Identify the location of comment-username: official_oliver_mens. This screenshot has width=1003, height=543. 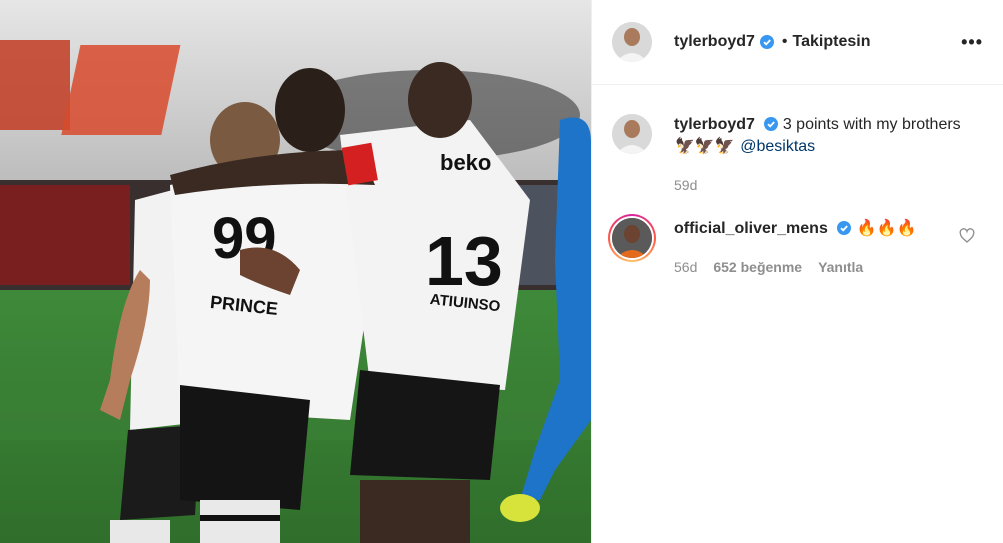
(751, 228).